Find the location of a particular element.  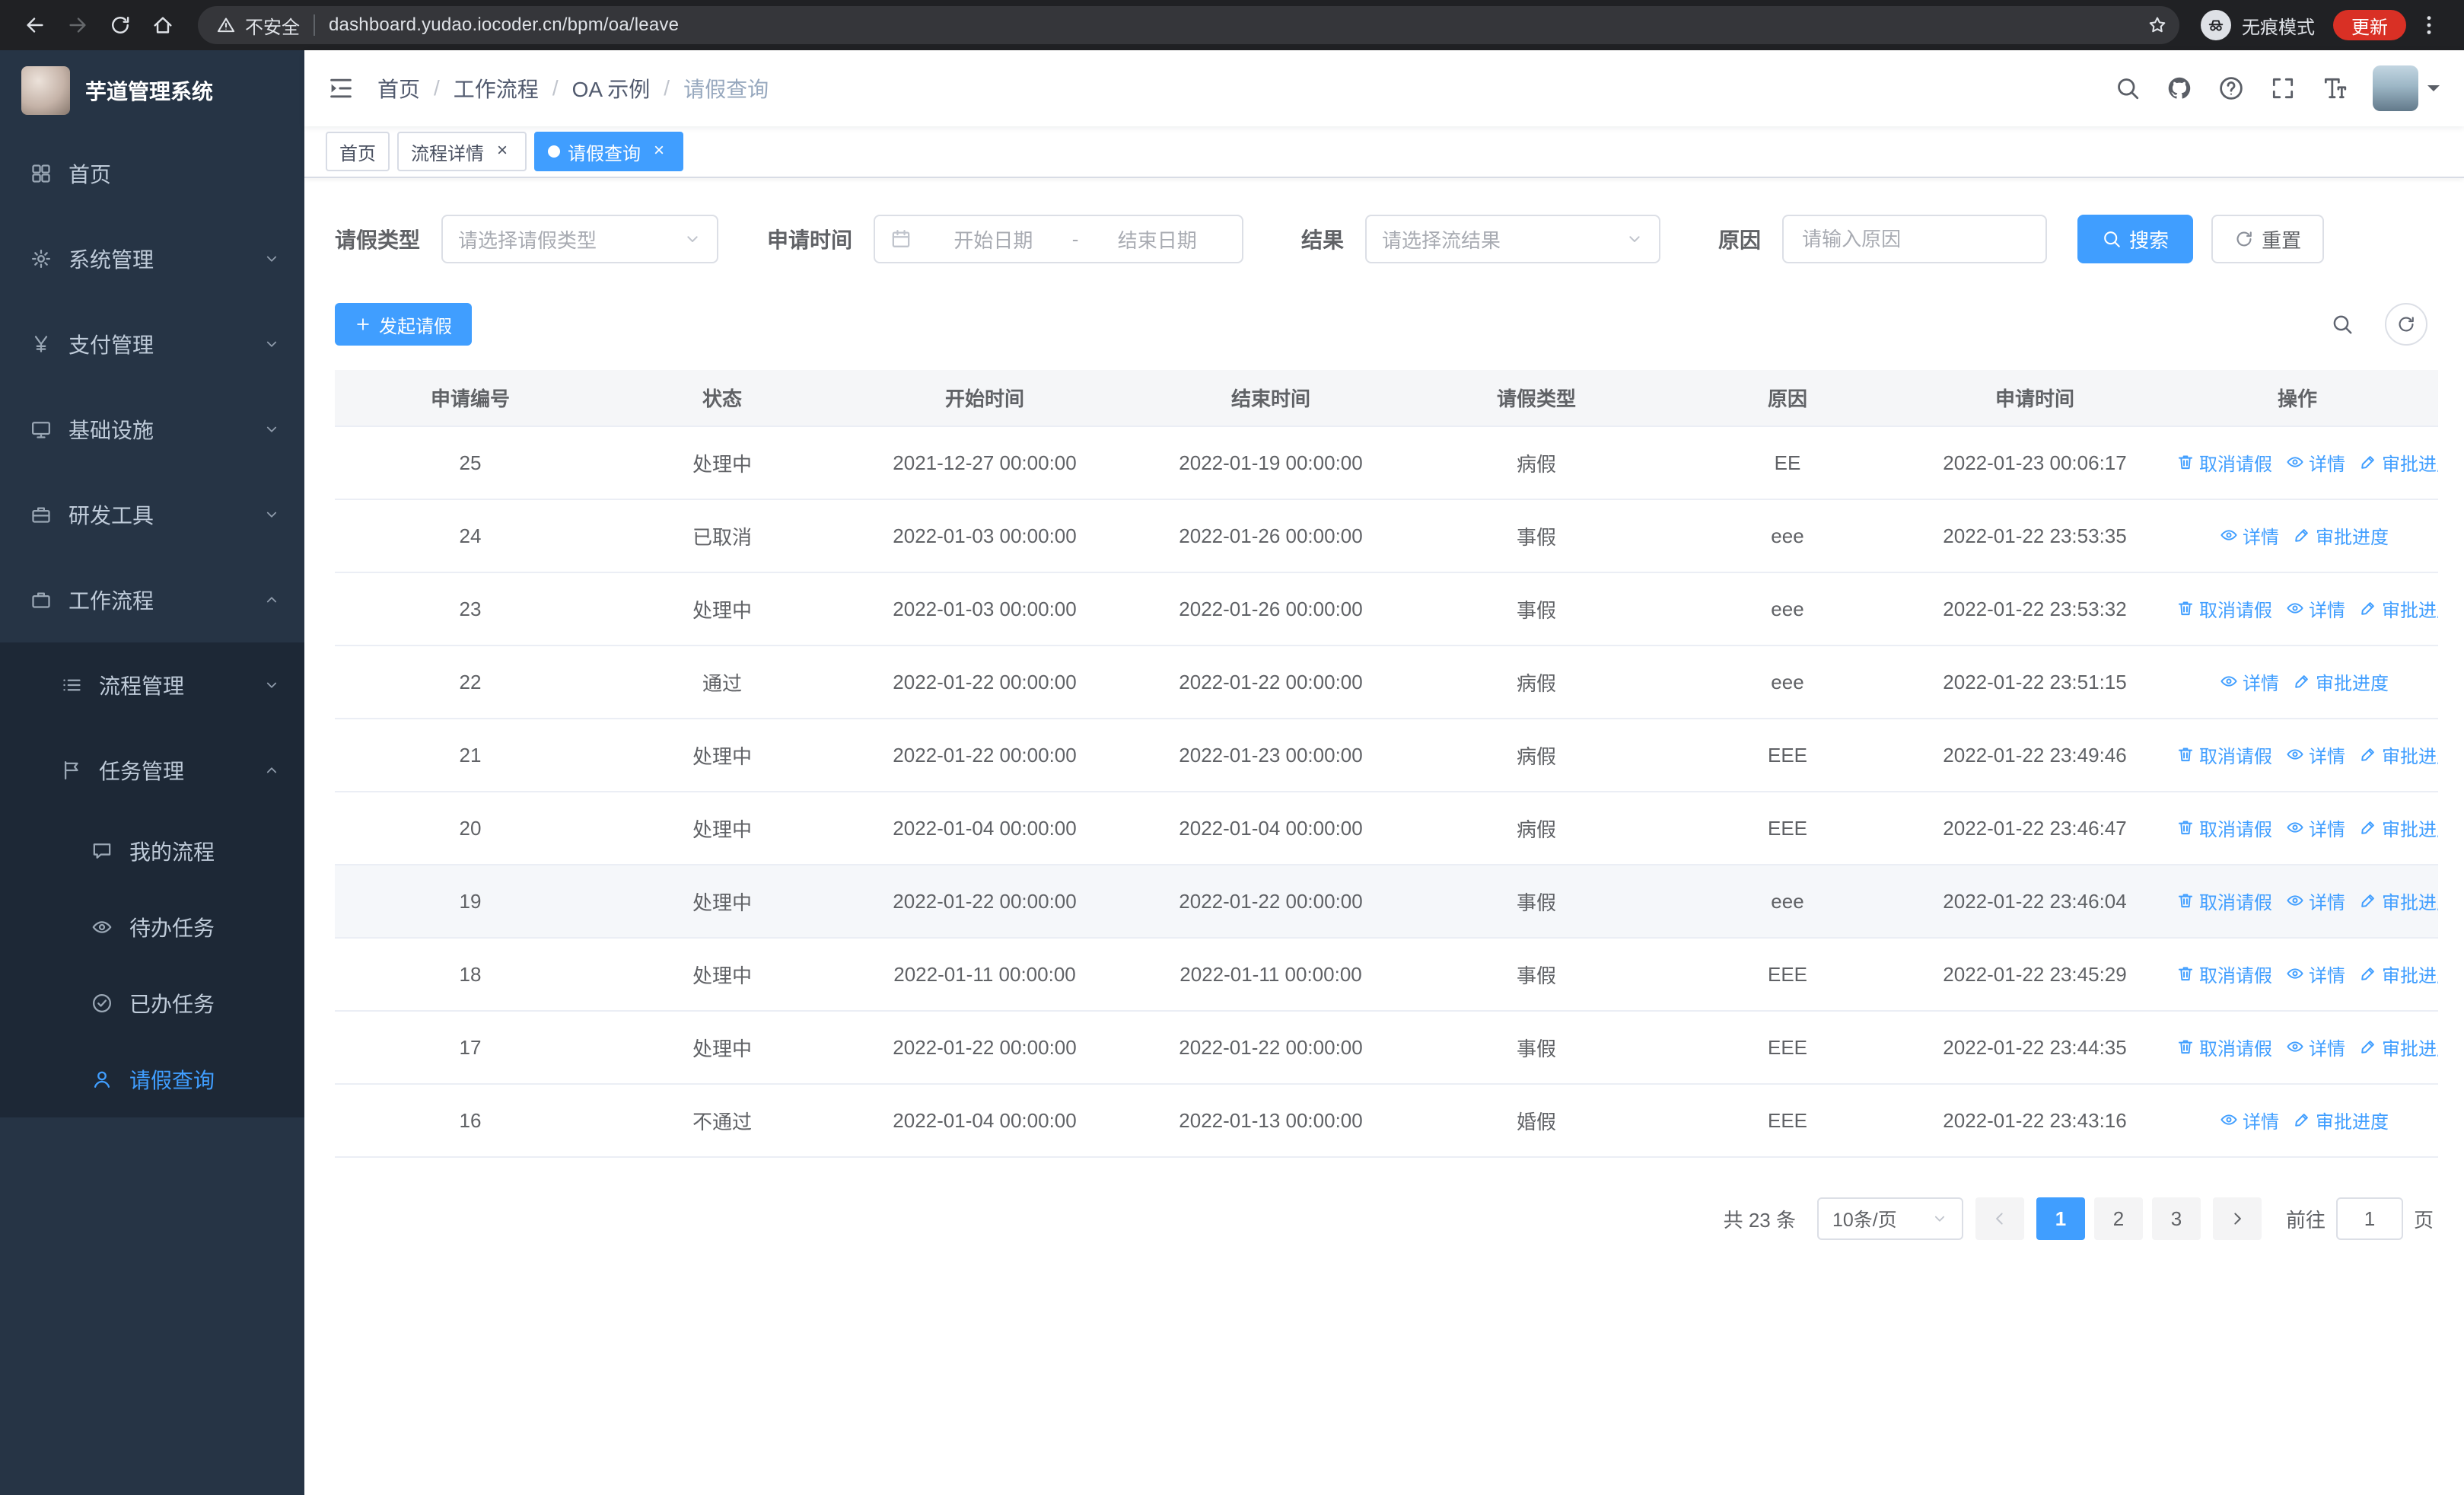

avatar is located at coordinates (2395, 88).